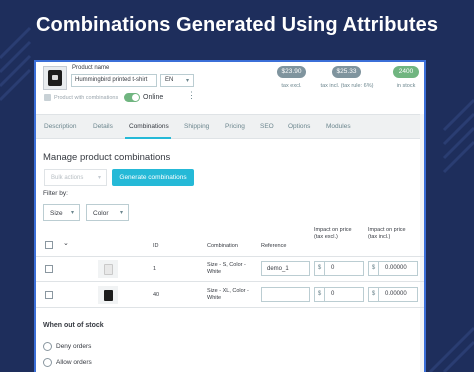 This screenshot has height=372, width=474. I want to click on allow-orders-radio, so click(47, 362).